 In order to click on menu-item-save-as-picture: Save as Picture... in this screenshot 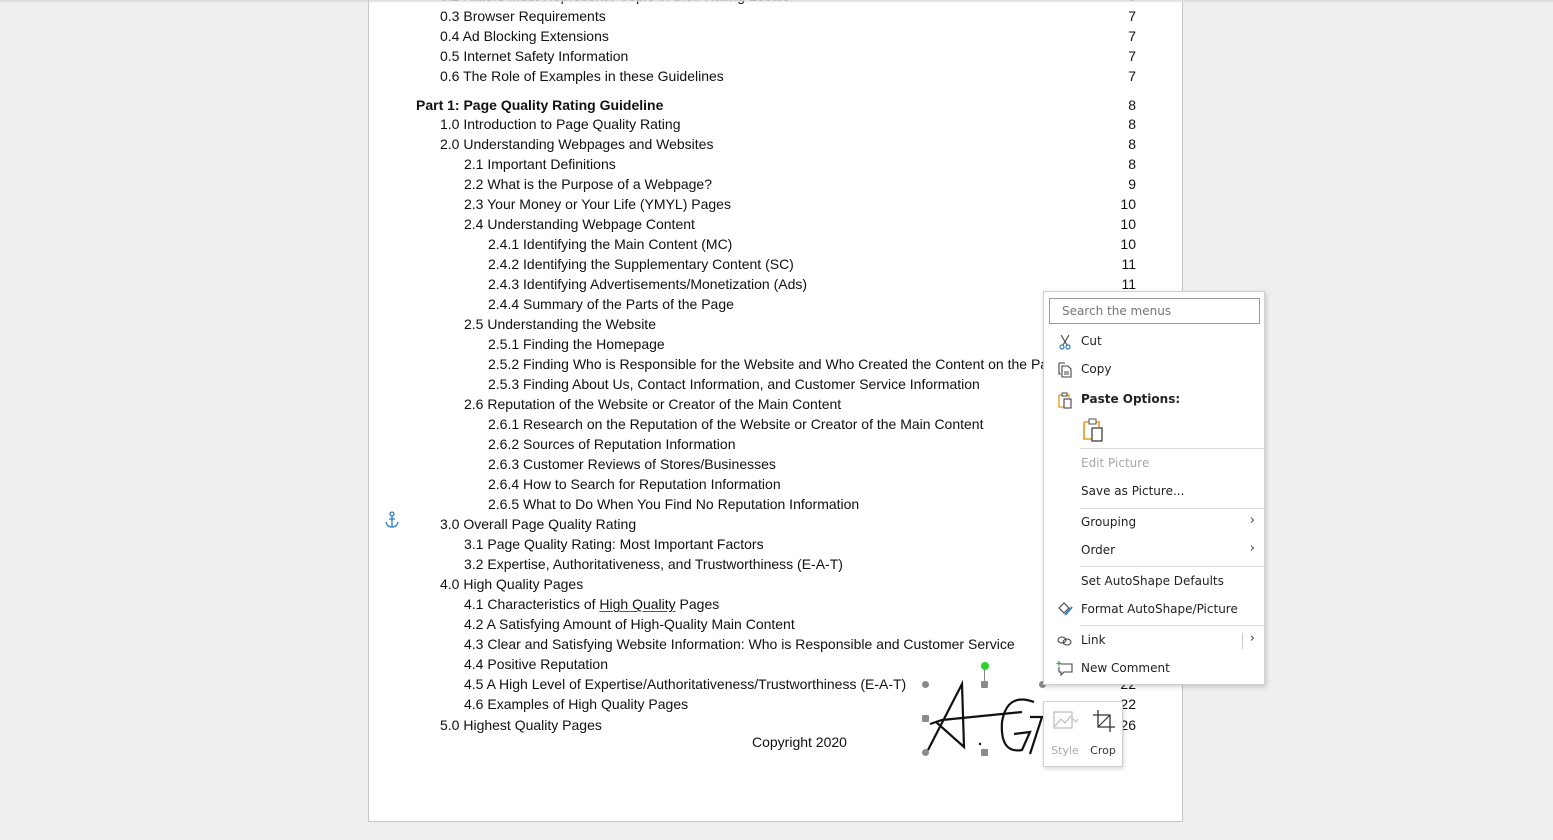, I will do `click(1154, 492)`.